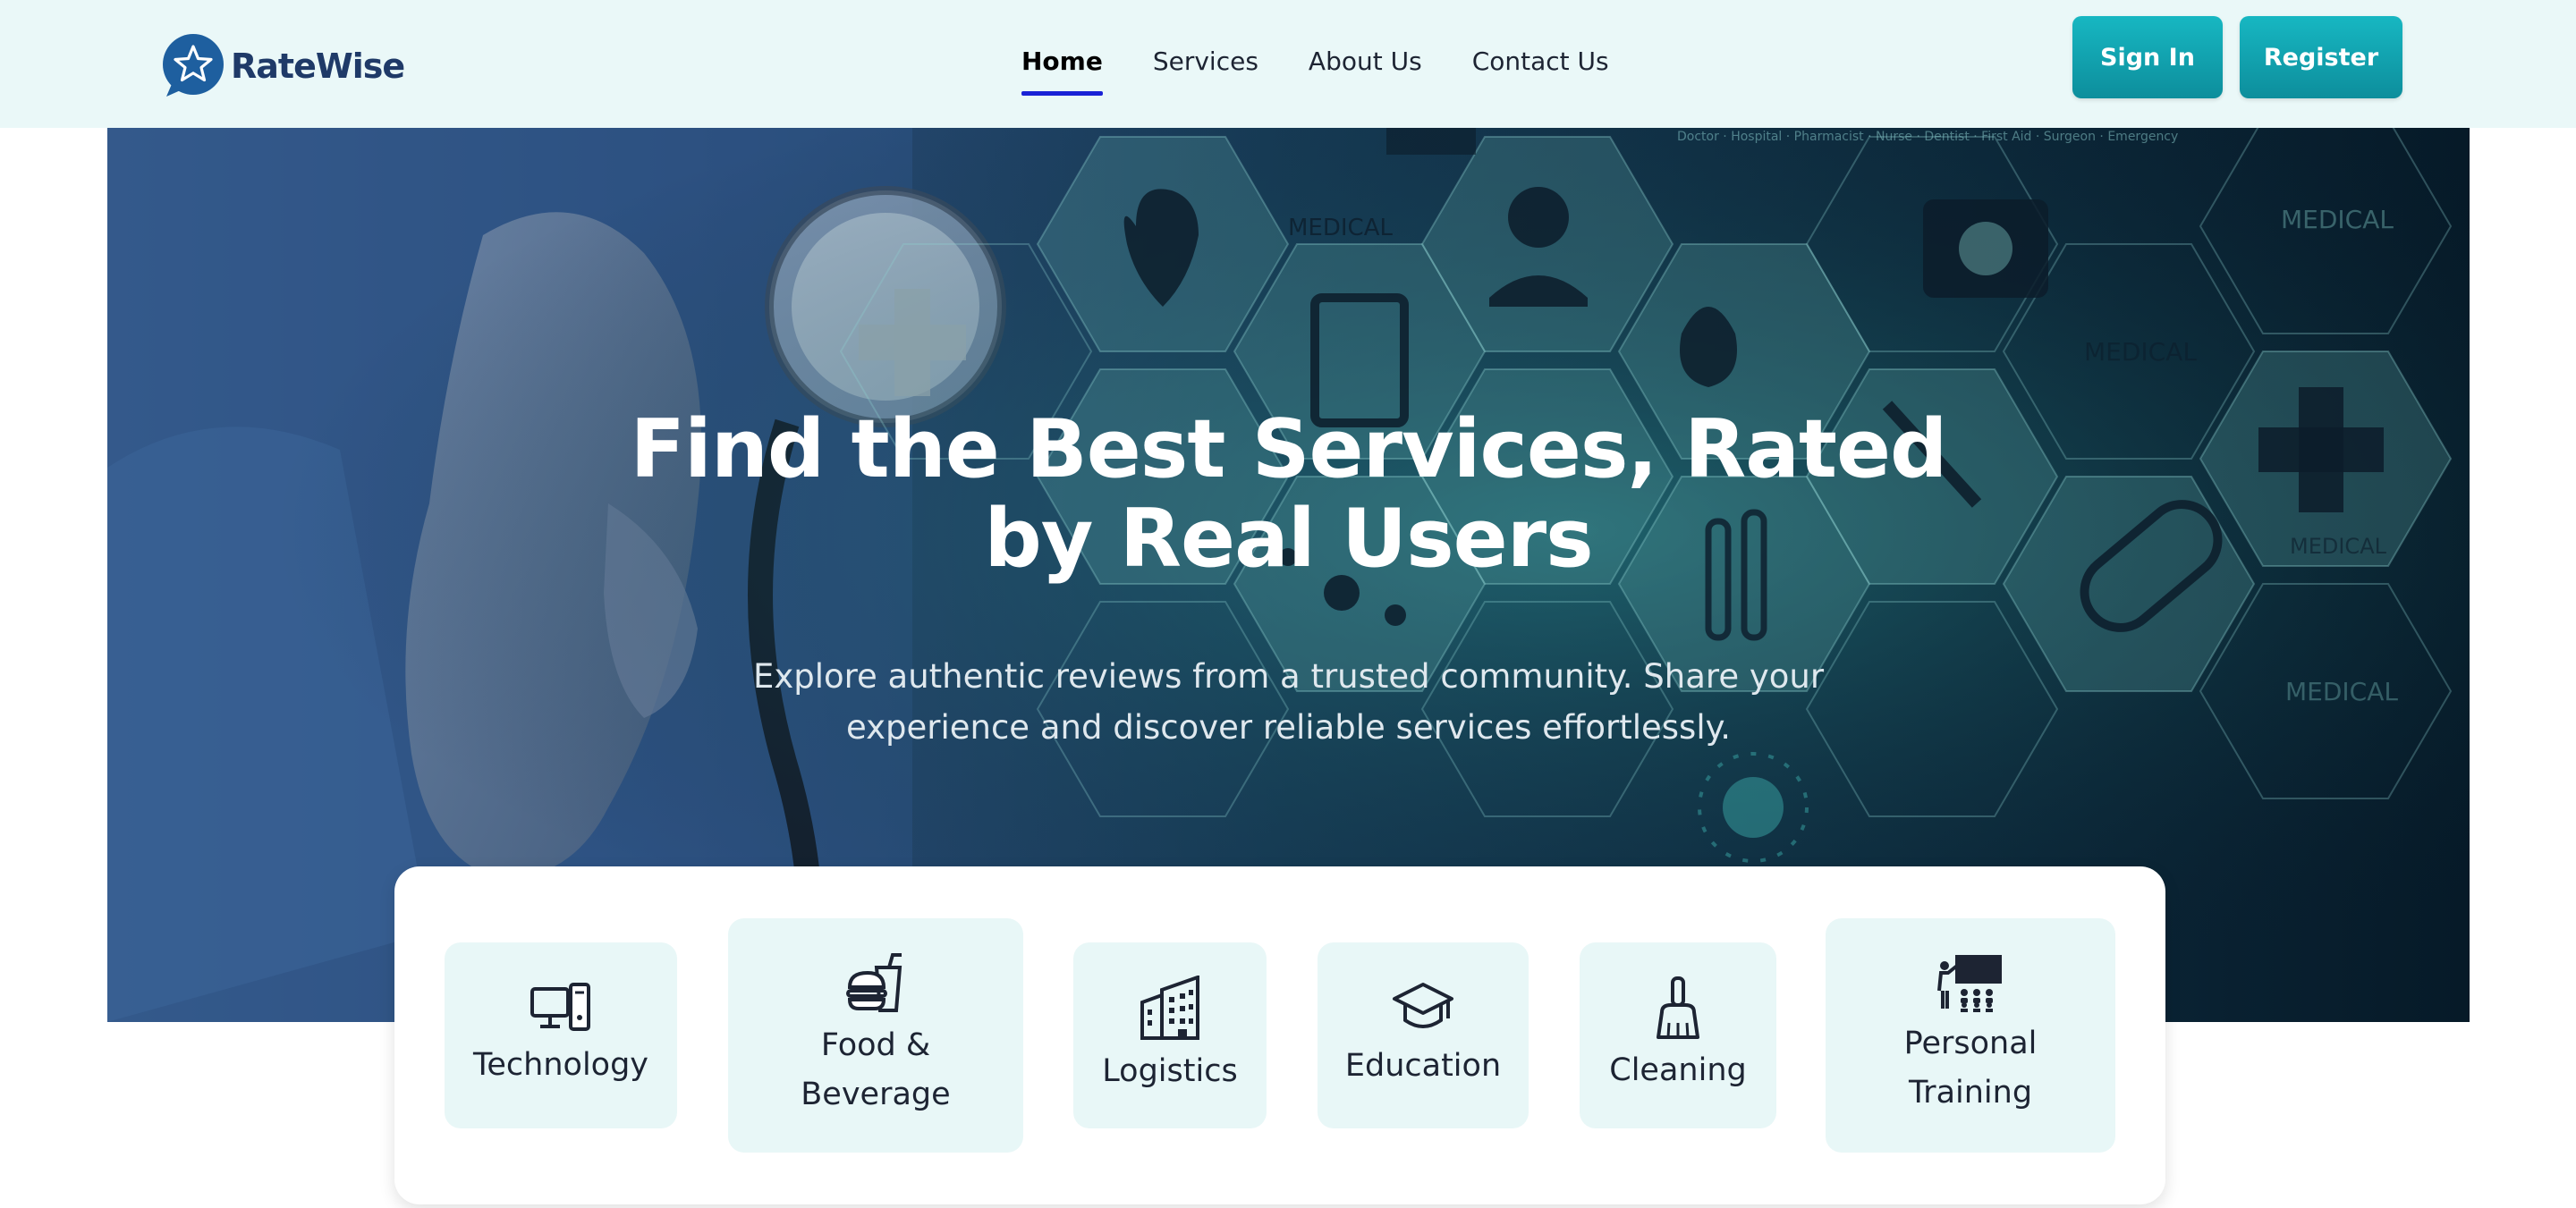  What do you see at coordinates (1423, 1035) in the screenshot?
I see `category-education: Education` at bounding box center [1423, 1035].